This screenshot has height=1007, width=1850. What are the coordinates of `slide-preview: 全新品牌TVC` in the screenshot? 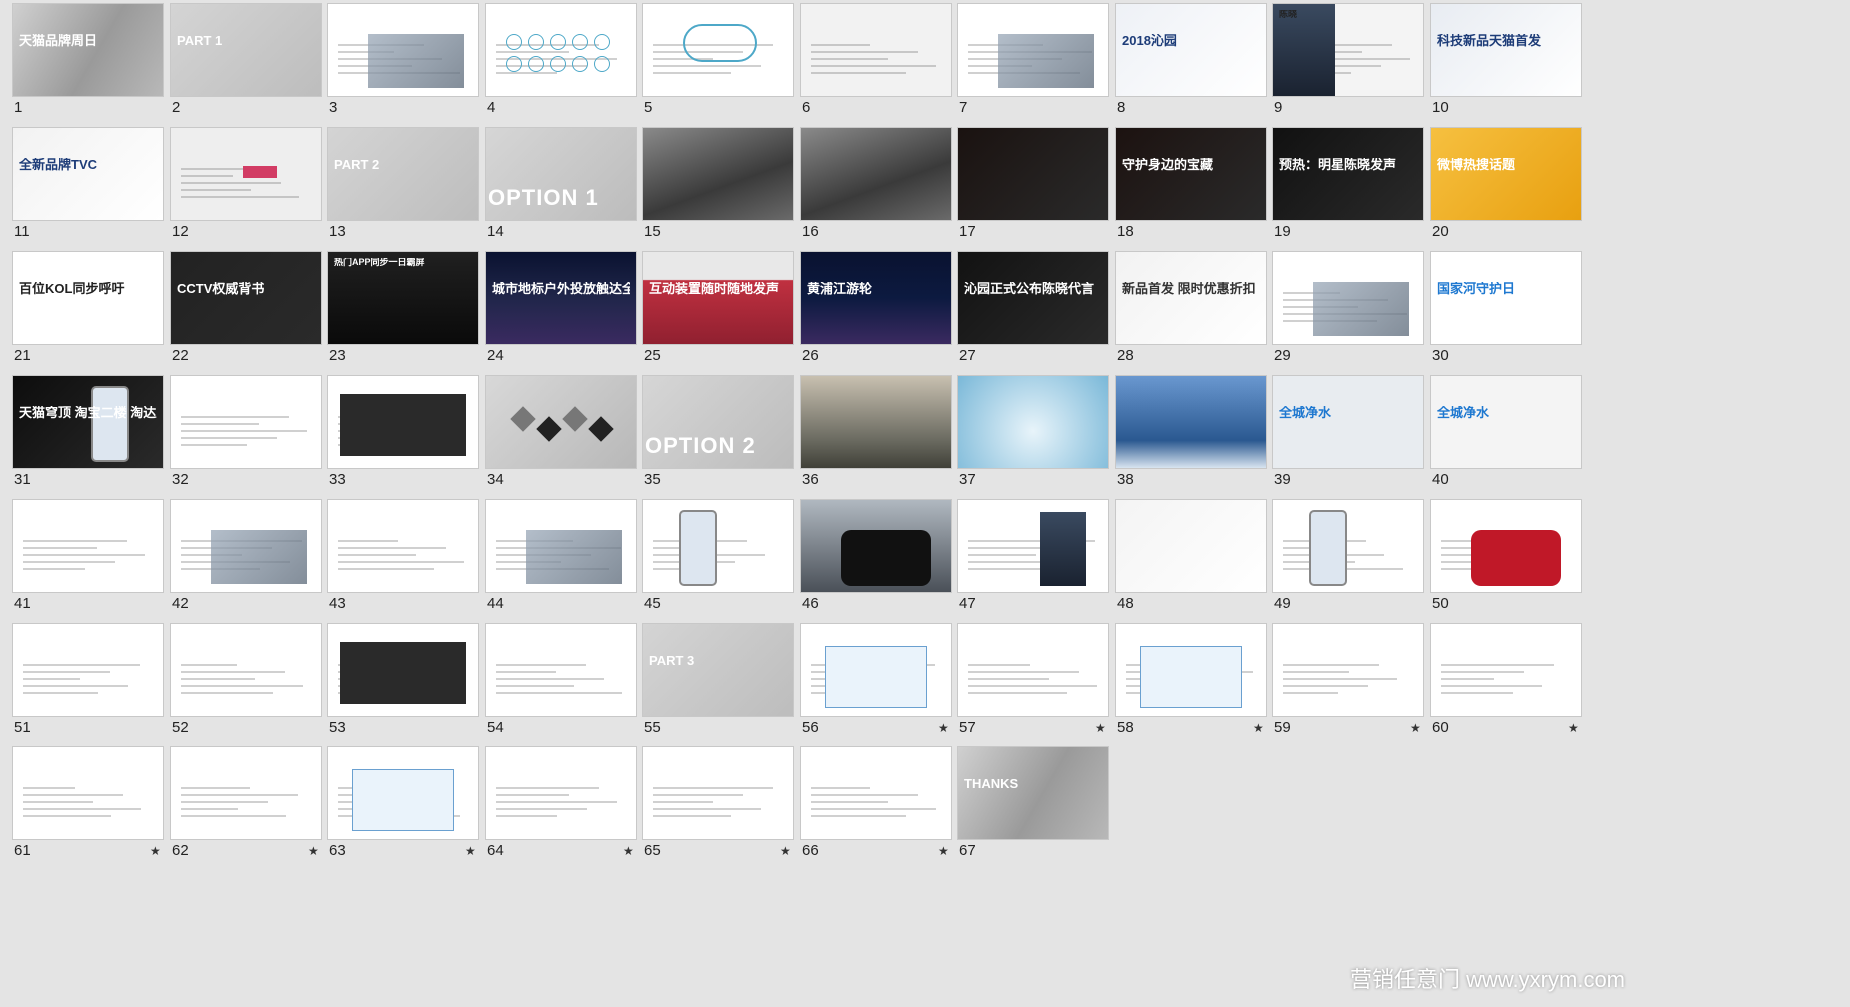 It's located at (88, 174).